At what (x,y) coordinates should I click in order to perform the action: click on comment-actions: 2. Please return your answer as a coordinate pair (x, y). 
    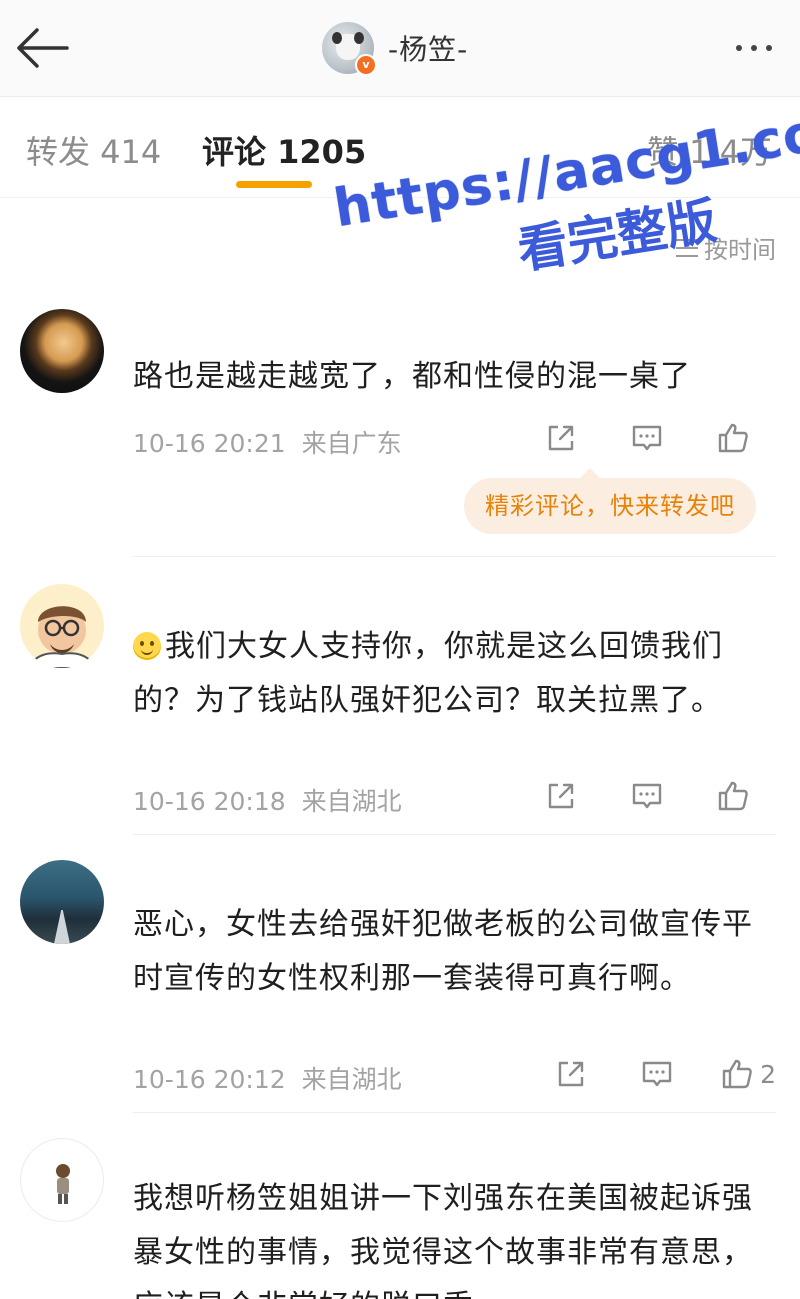
    Looking at the image, I should click on (652, 1074).